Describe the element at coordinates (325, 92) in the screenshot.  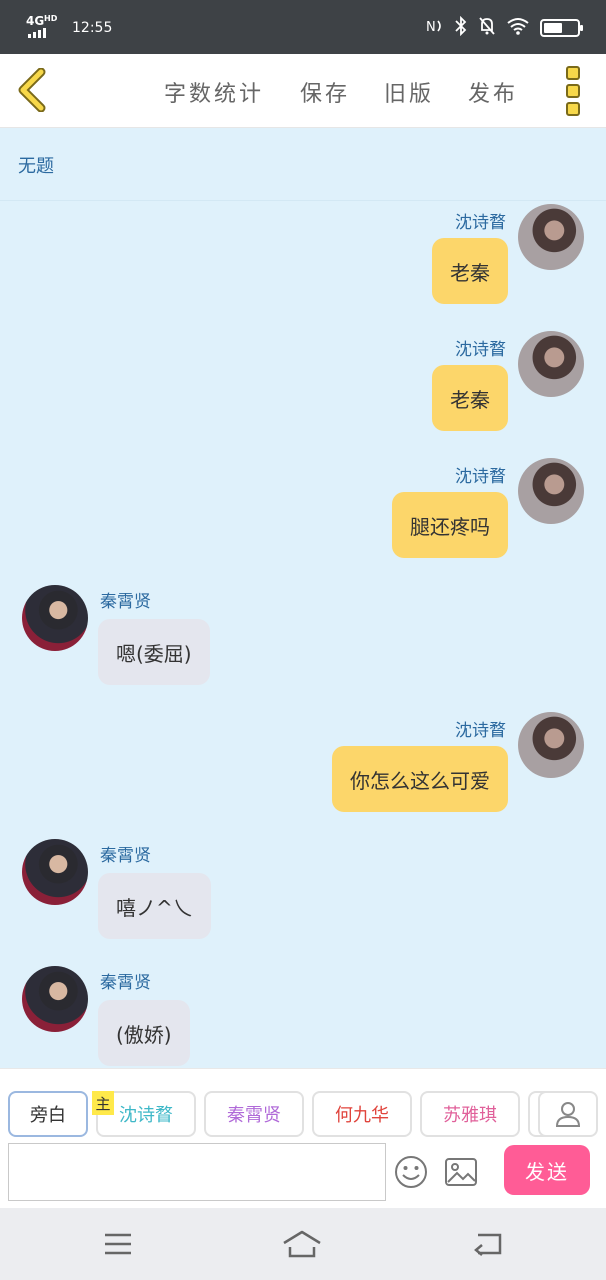
I see `save-button: 保存` at that location.